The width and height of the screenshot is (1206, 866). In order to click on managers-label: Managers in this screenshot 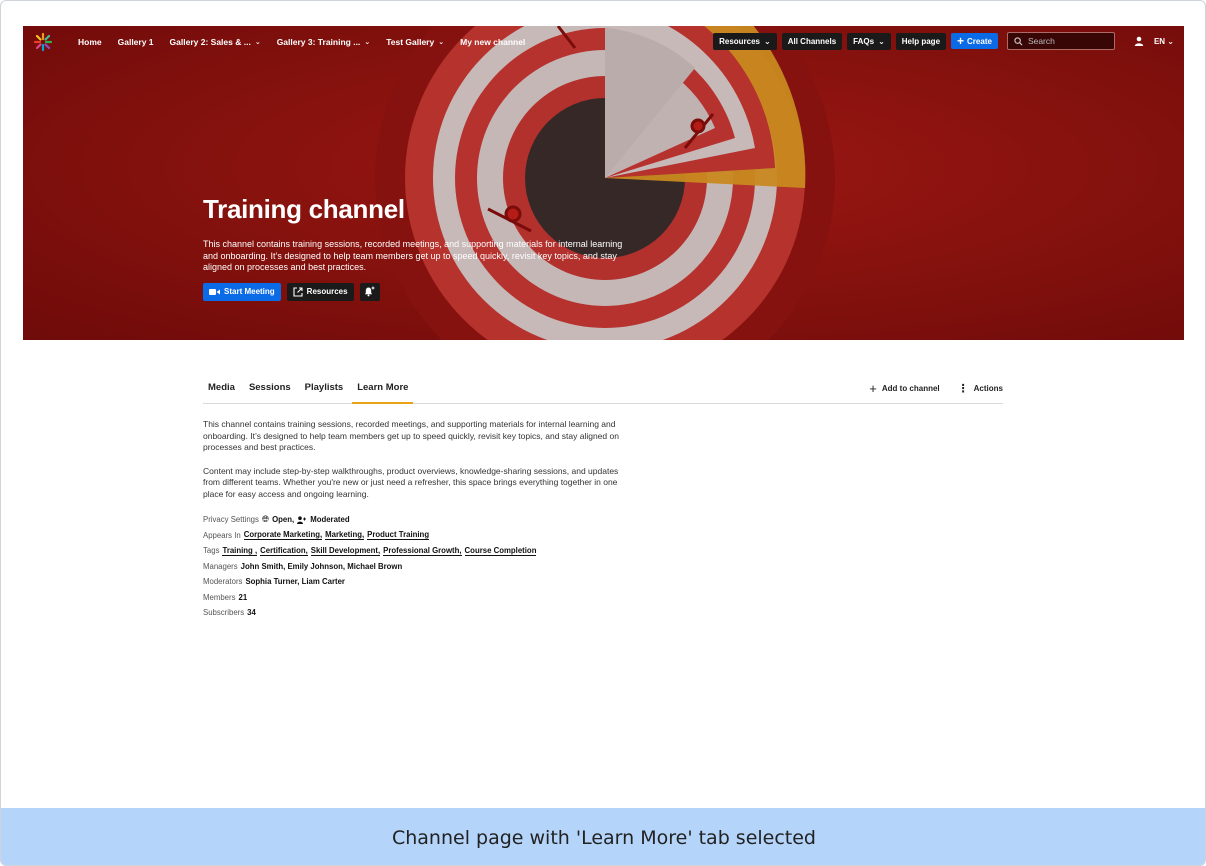, I will do `click(220, 566)`.